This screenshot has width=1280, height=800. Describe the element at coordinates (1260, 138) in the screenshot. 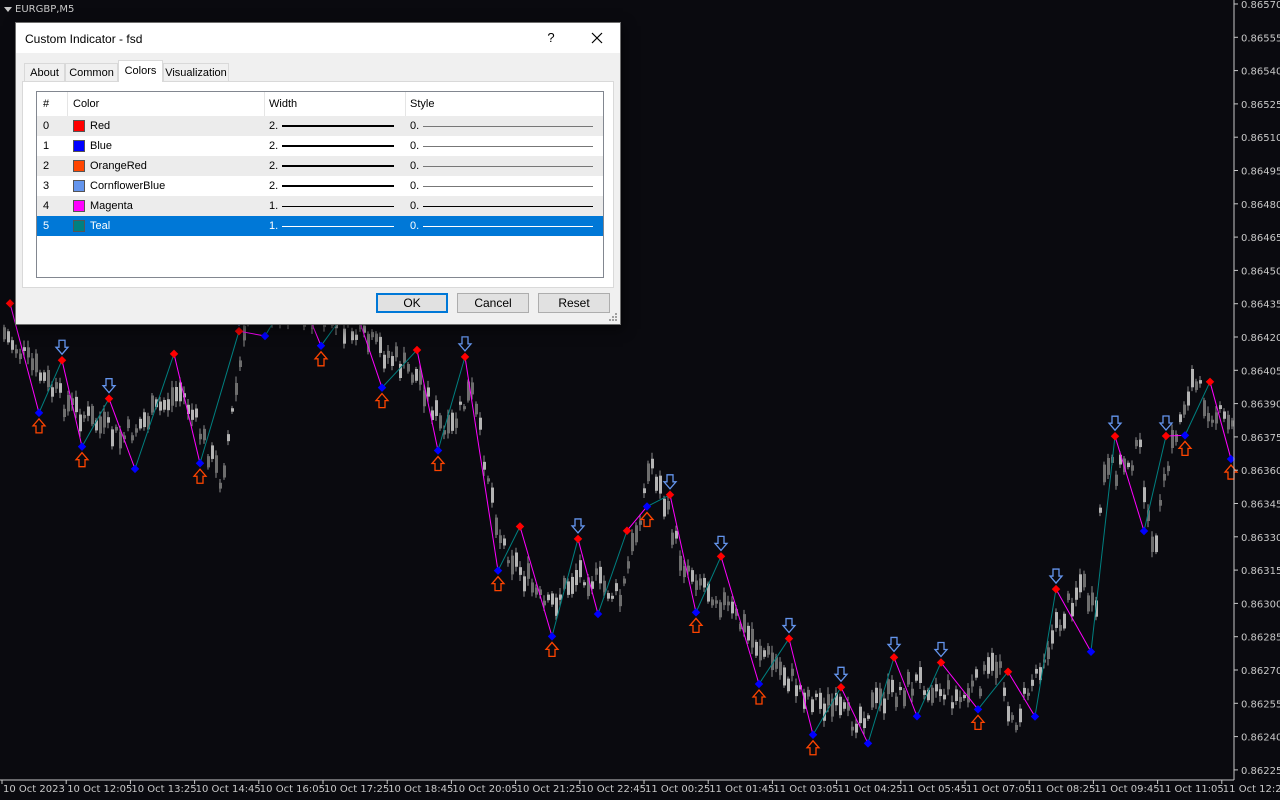

I see `price-tick-label: 0.86510` at that location.